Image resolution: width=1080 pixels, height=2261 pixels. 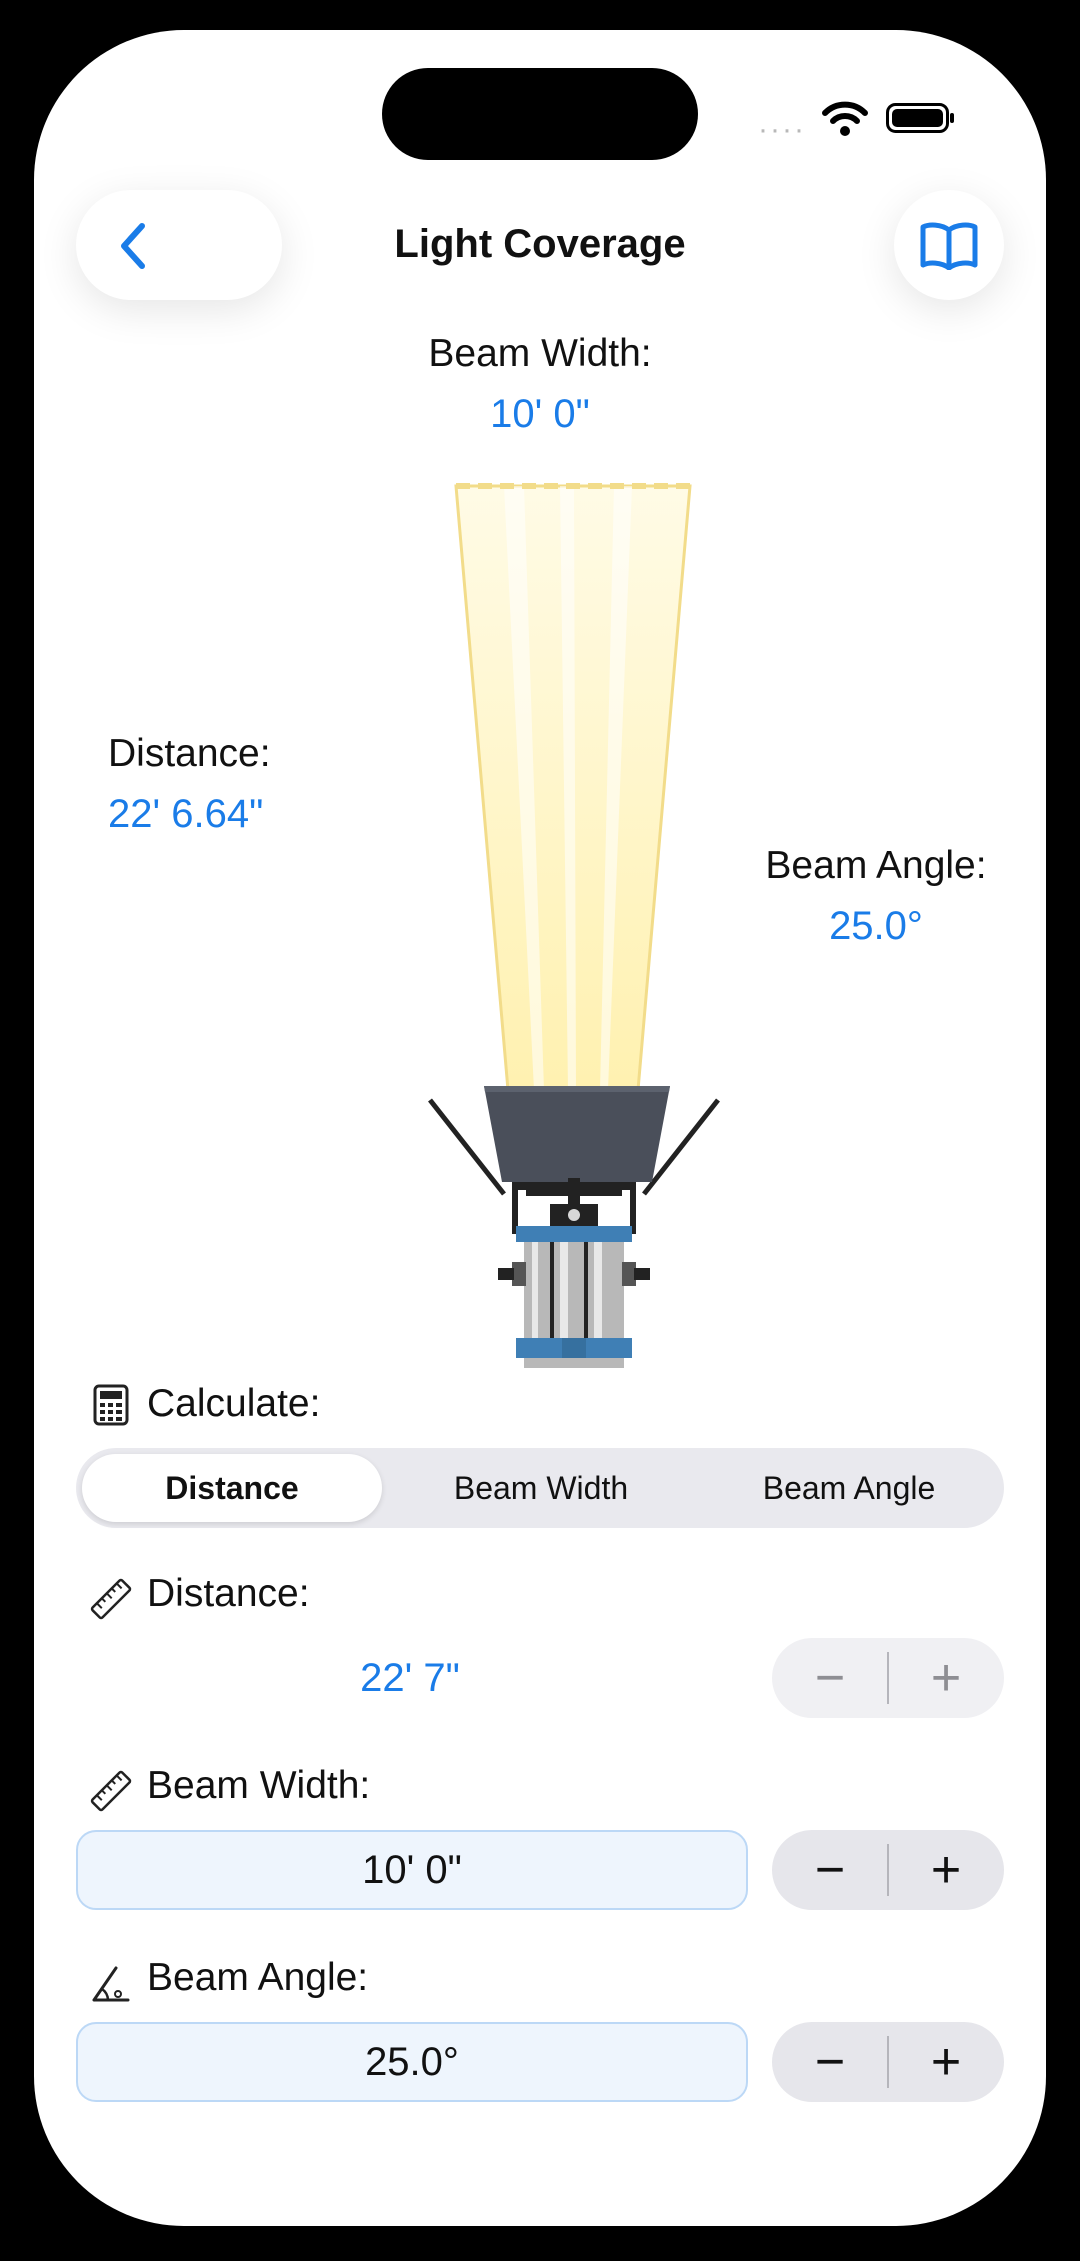 What do you see at coordinates (228, 1593) in the screenshot?
I see `distance-label: Distance:` at bounding box center [228, 1593].